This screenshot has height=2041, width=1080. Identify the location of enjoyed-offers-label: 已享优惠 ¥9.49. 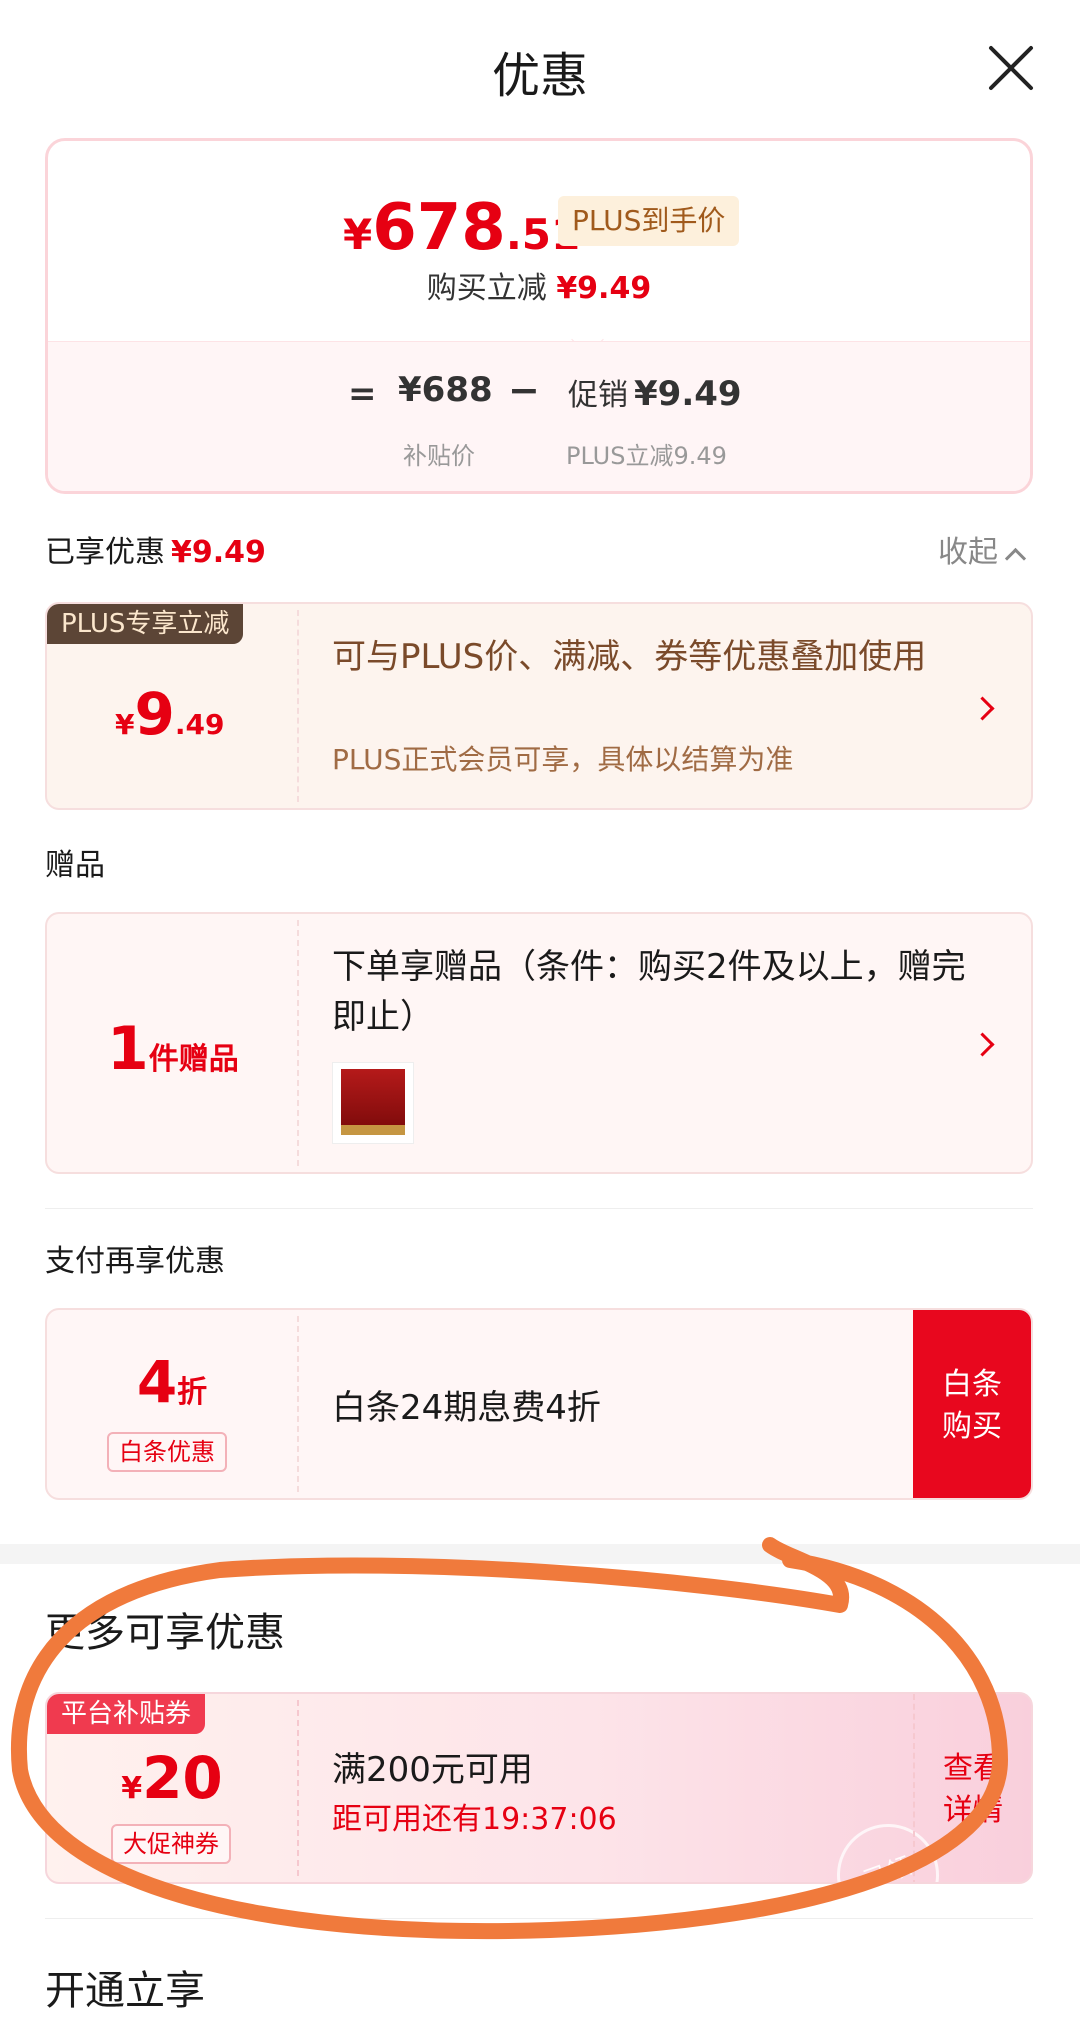
(155, 552).